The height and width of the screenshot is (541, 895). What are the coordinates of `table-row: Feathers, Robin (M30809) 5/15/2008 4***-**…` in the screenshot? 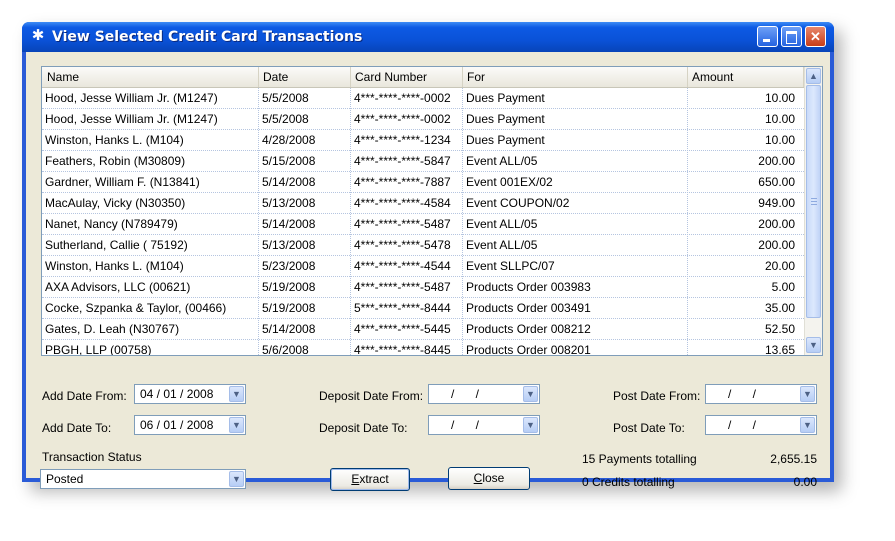 It's located at (423, 161).